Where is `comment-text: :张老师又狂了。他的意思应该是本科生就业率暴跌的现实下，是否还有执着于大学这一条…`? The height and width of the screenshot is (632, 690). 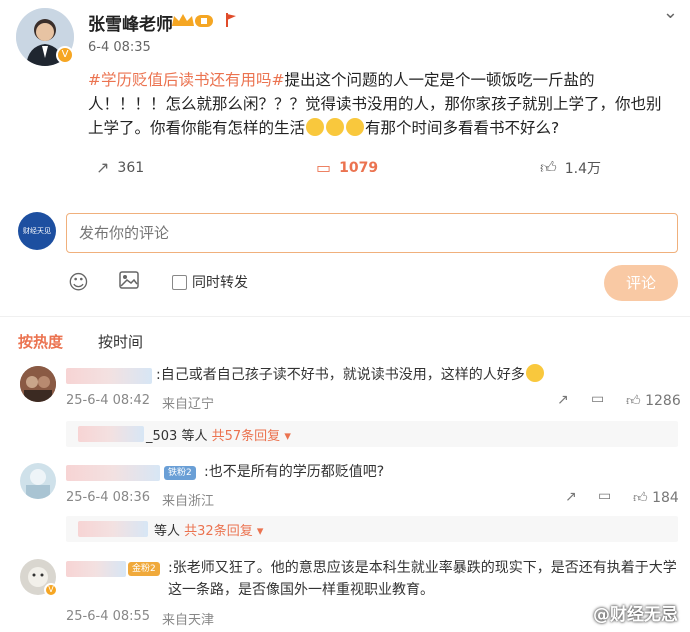
comment-text: :张老师又狂了。他的意思应该是本科生就业率暴跌的现实下，是否还有执着于大学这一条… is located at coordinates (422, 579).